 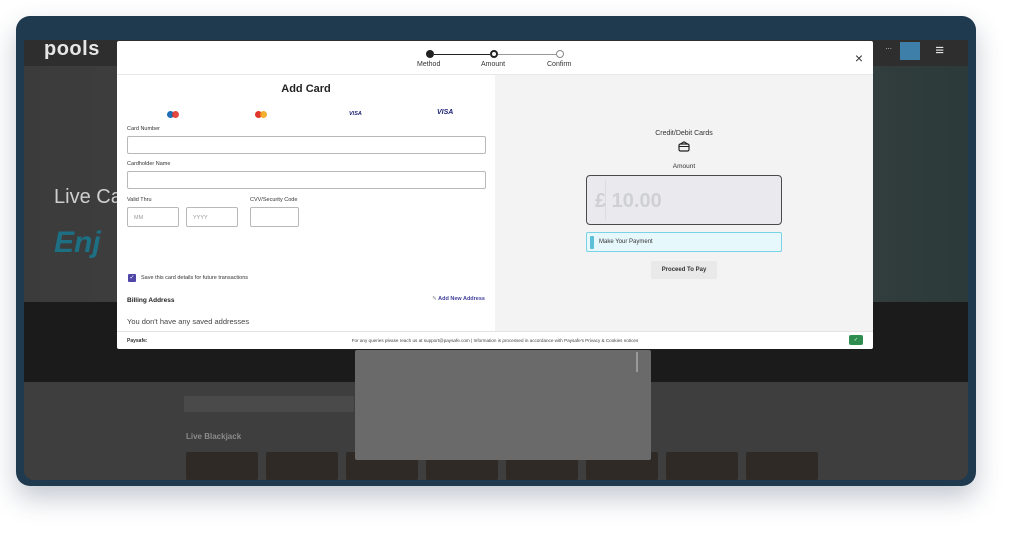 I want to click on add-new-address-link: ✎ Add New Address, so click(x=458, y=299).